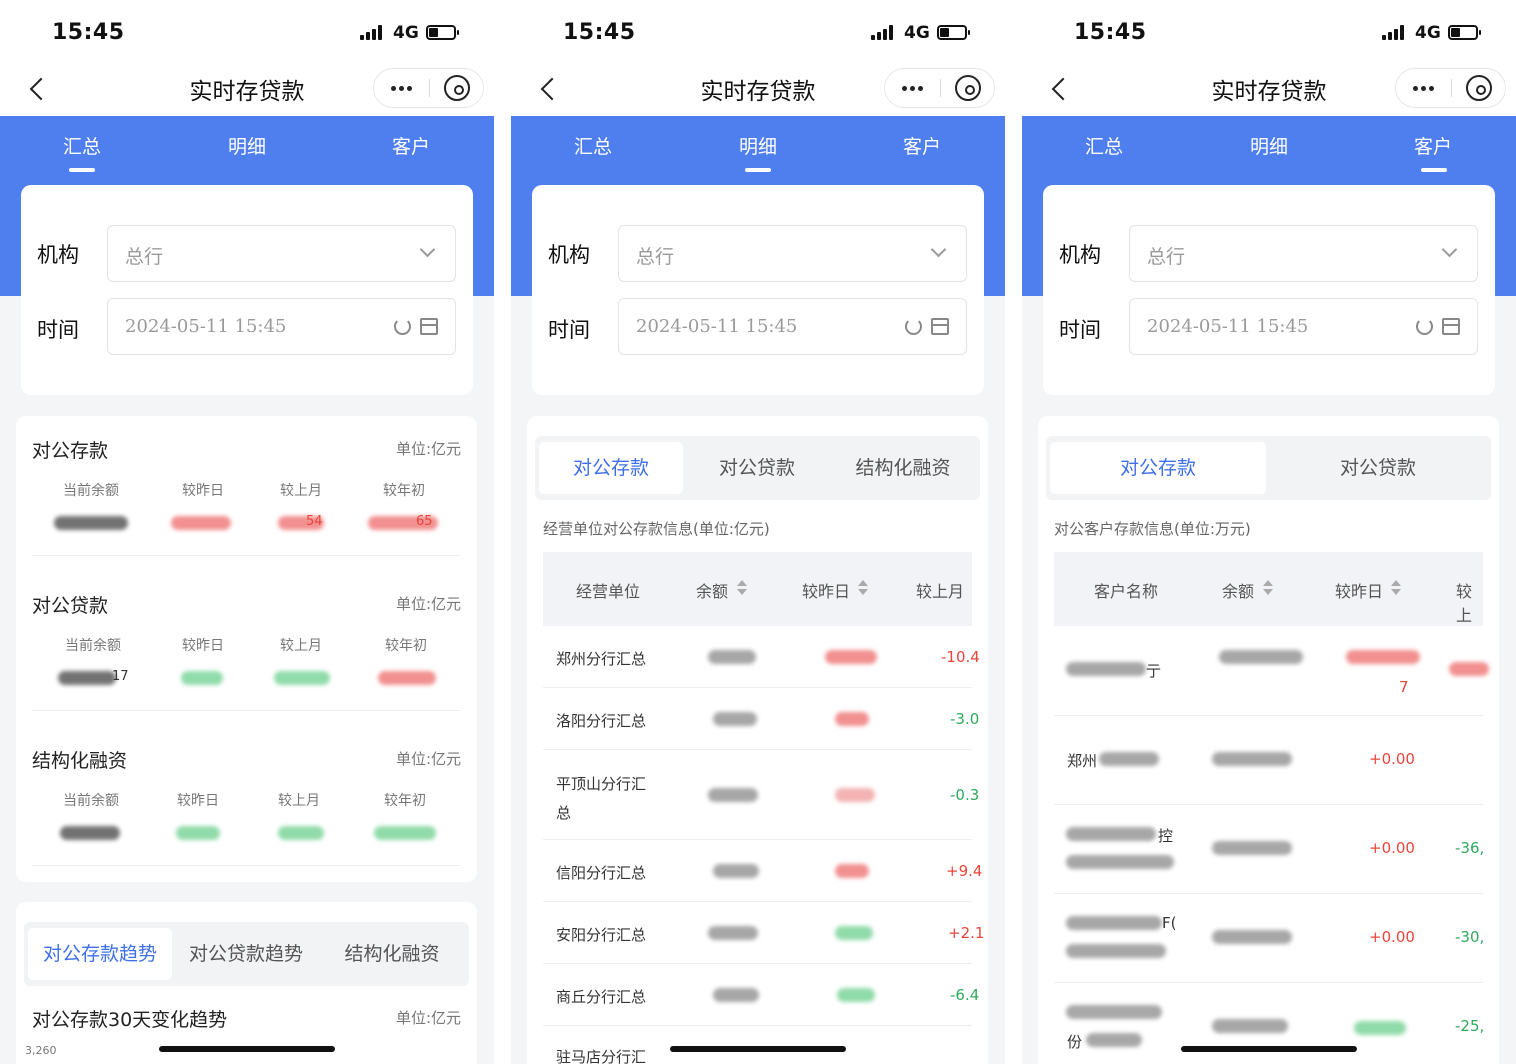  Describe the element at coordinates (246, 710) in the screenshot. I see `divider` at that location.